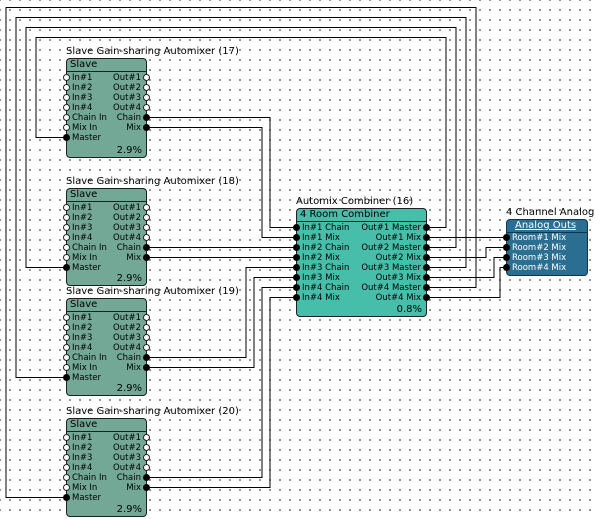 Image resolution: width=595 pixels, height=519 pixels. I want to click on automixer-20-mix-in-port, so click(66, 487).